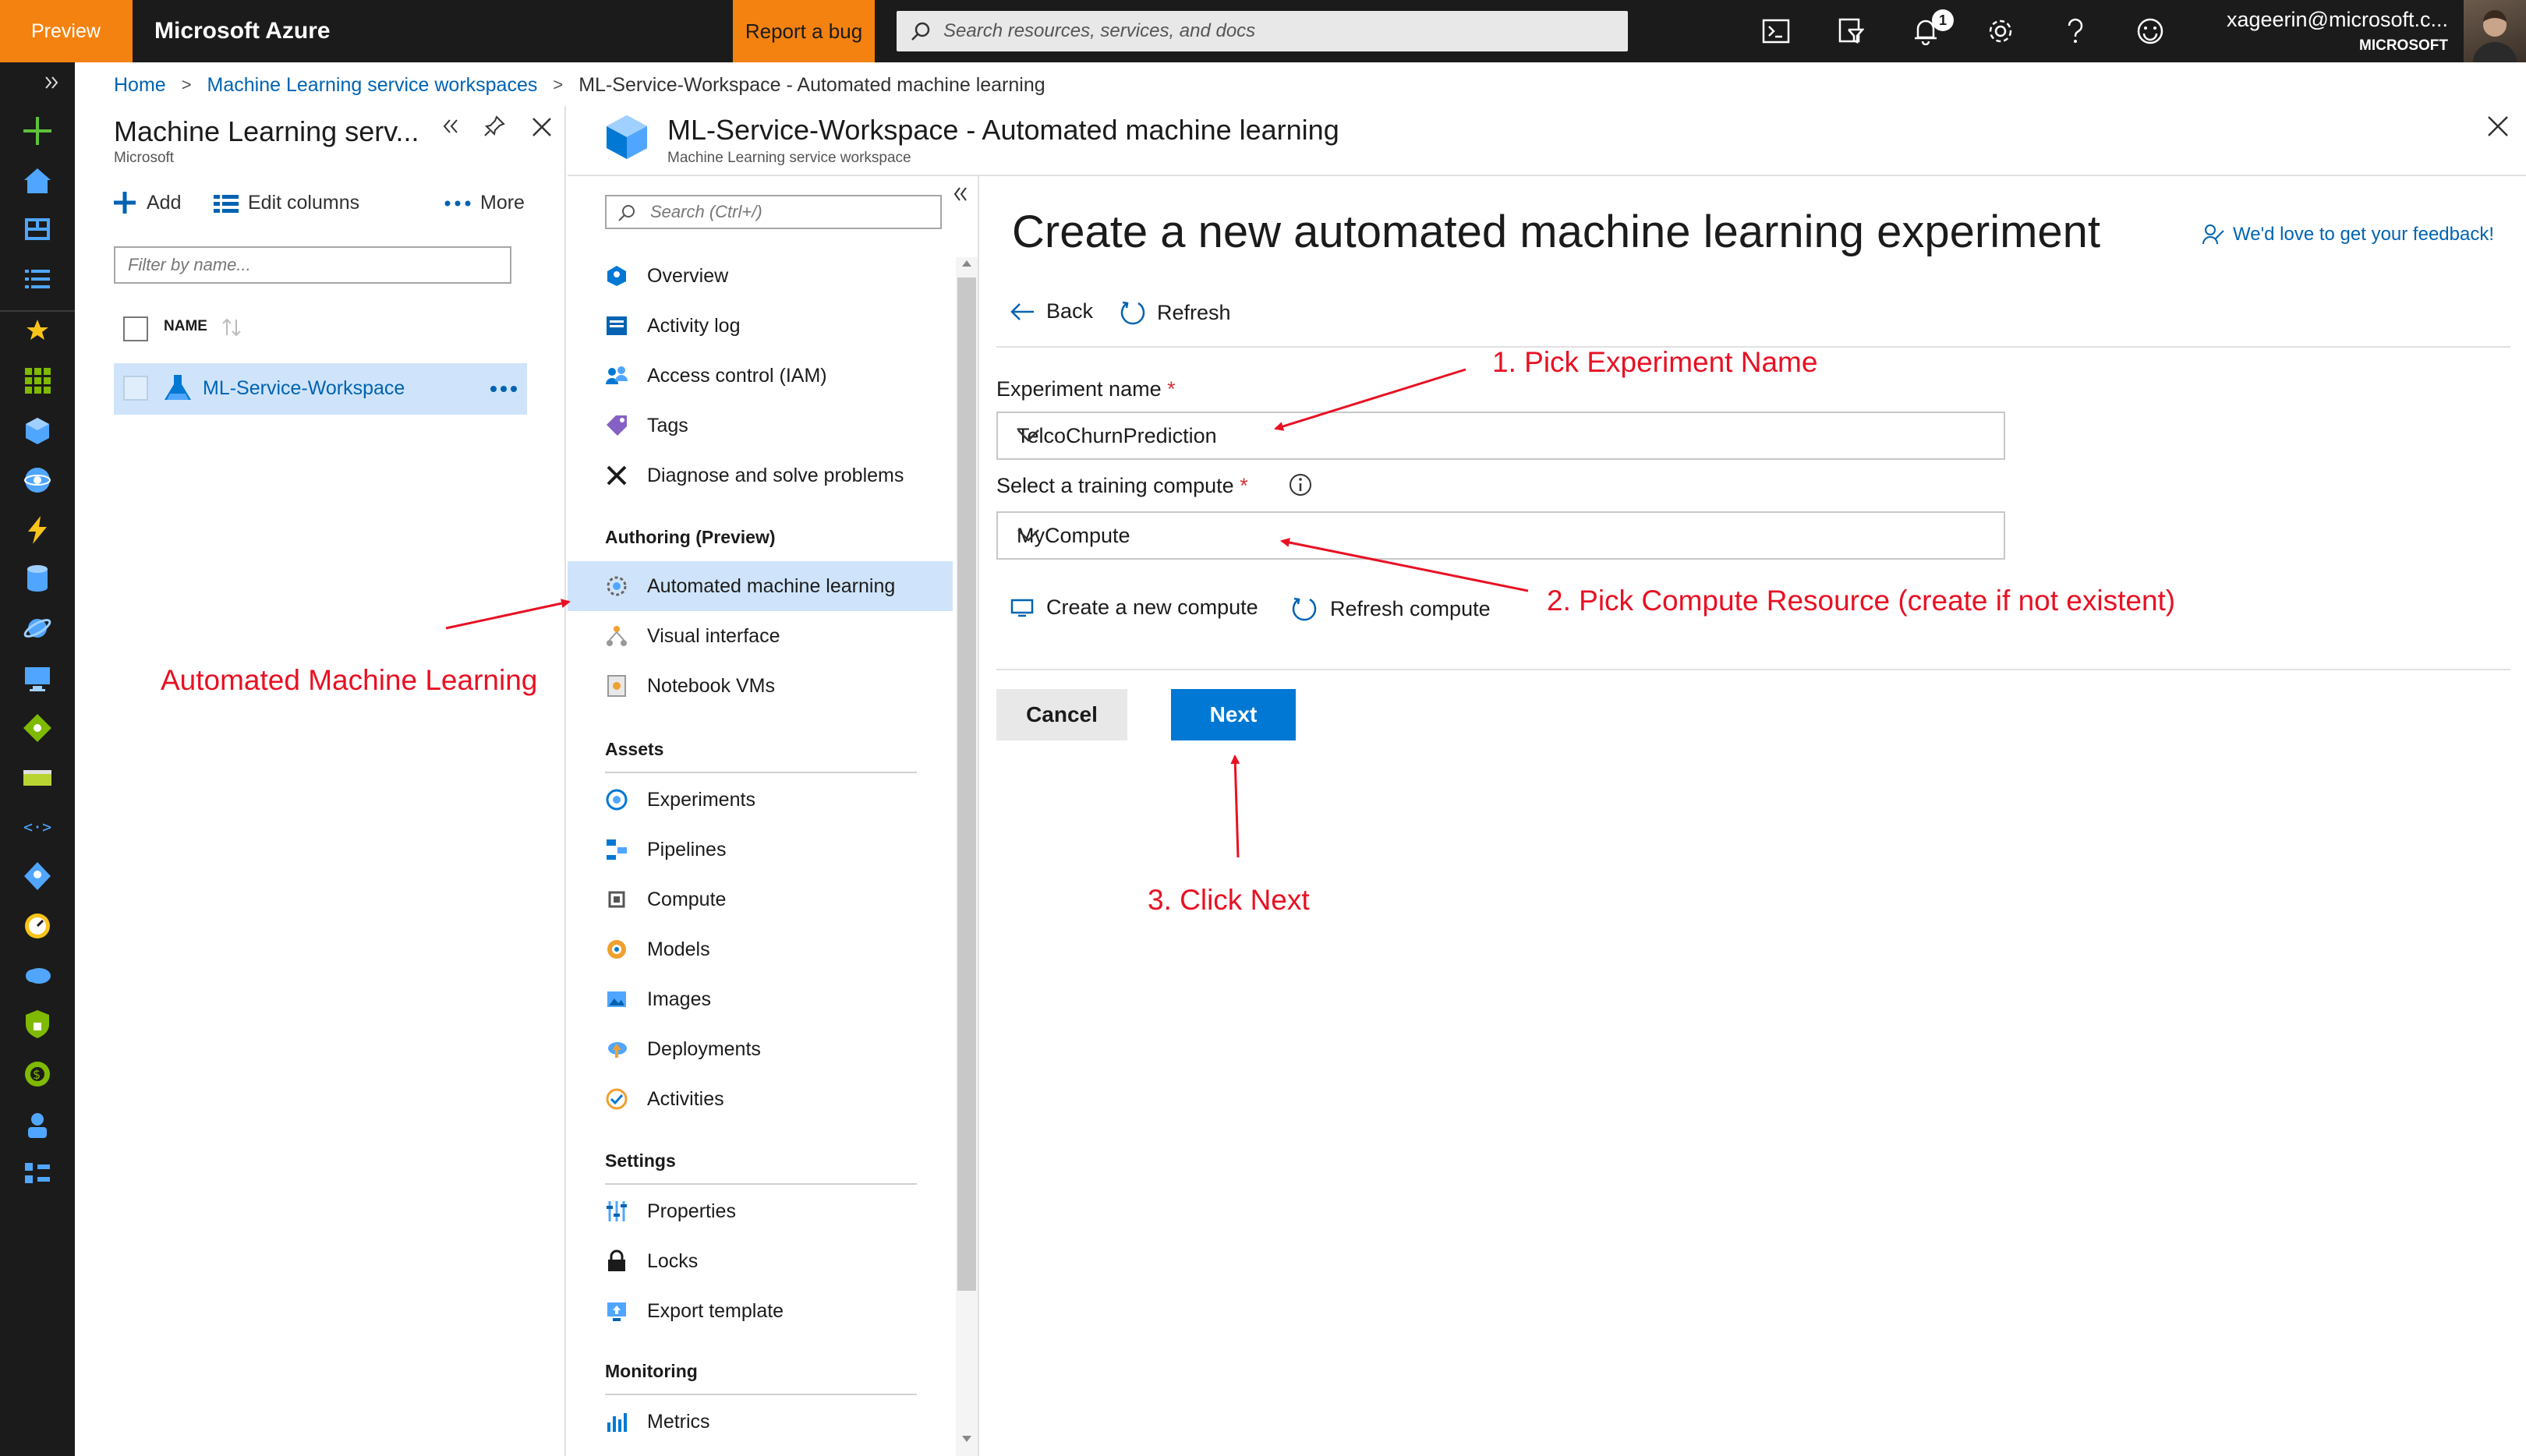  Describe the element at coordinates (1655, 362) in the screenshot. I see `annotation-step1: 1. Pick Experiment Name` at that location.